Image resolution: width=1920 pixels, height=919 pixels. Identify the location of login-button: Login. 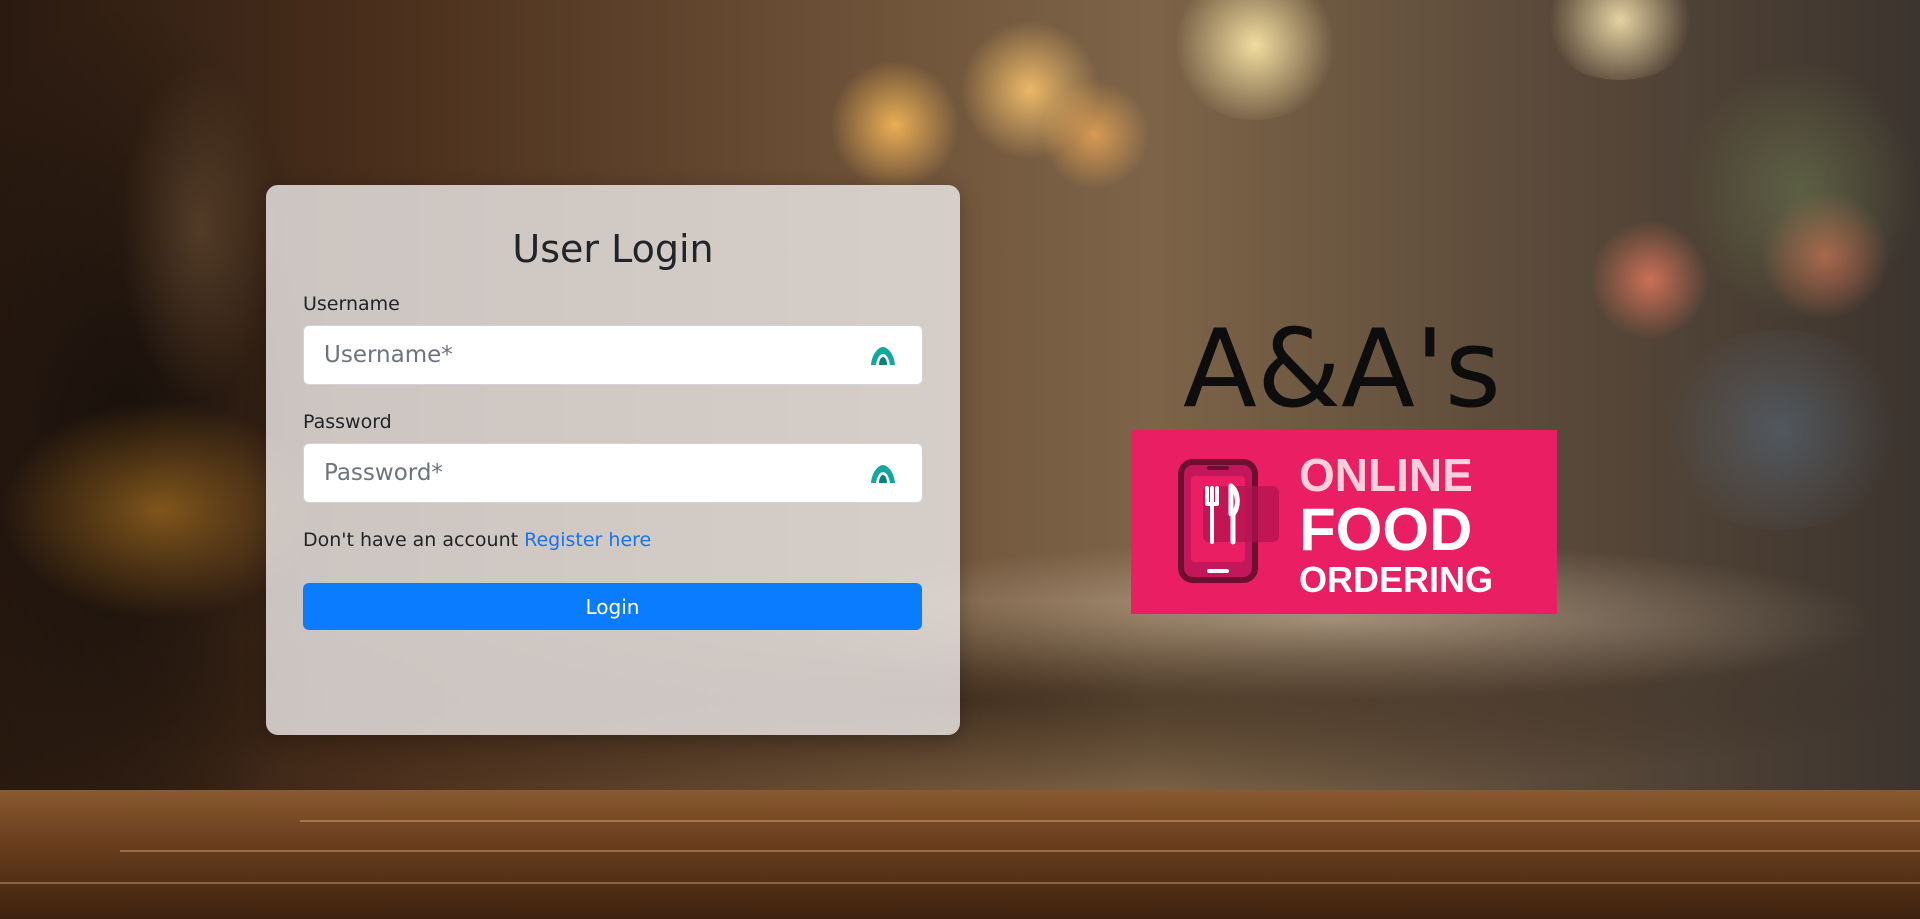
(612, 606).